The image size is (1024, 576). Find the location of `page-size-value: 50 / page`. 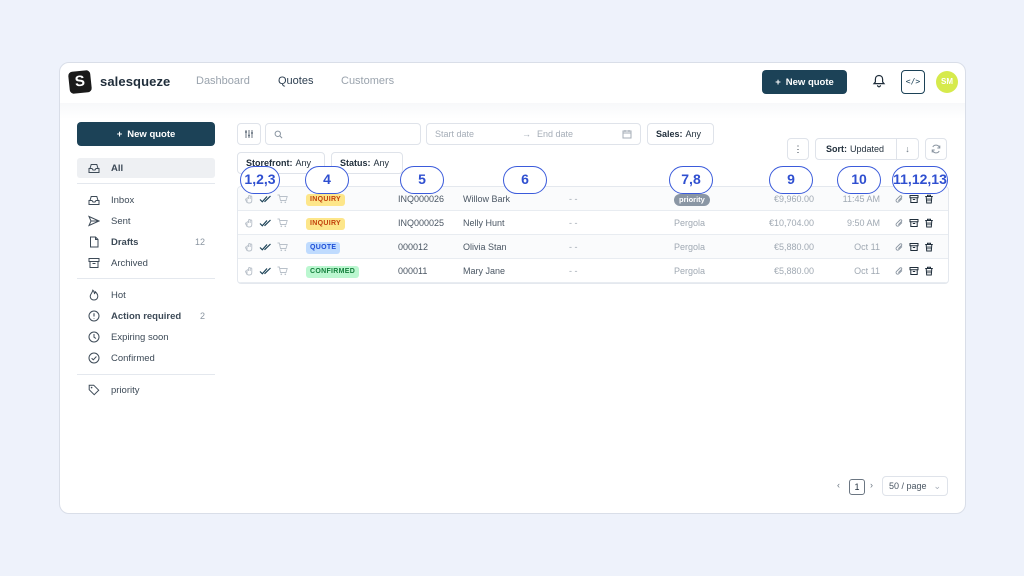

page-size-value: 50 / page is located at coordinates (908, 486).